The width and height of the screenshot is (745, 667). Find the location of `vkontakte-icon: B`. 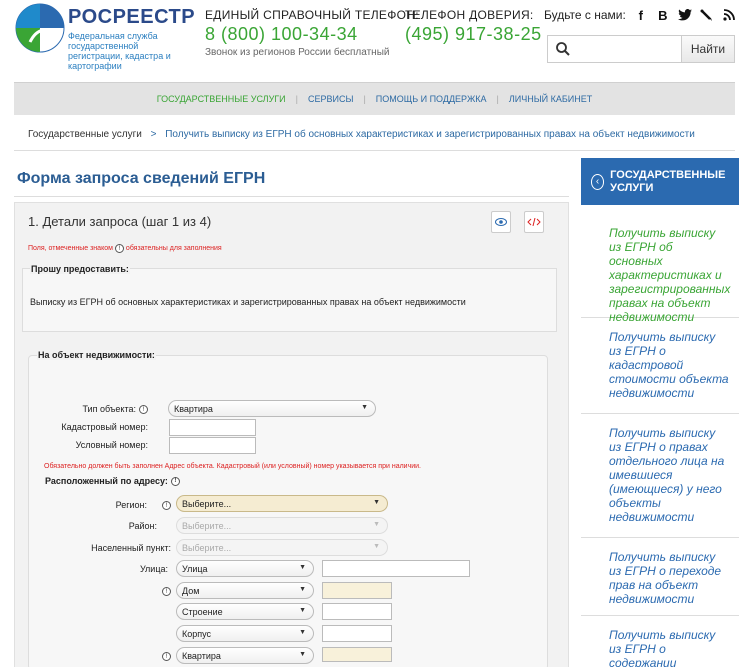

vkontakte-icon: B is located at coordinates (663, 15).